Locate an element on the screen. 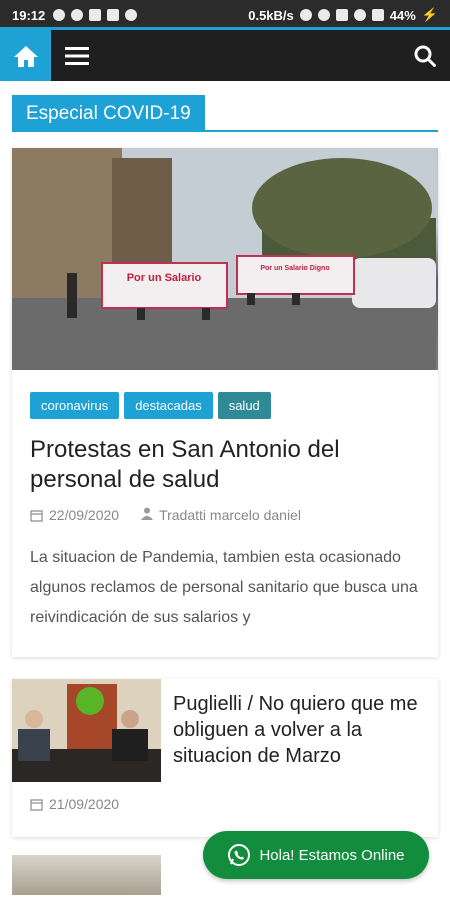 This screenshot has width=450, height=900. whatsapp-label: Hola! Estamos Online is located at coordinates (332, 855).